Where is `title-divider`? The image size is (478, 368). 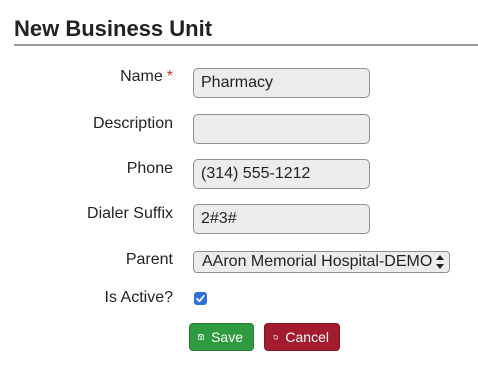 title-divider is located at coordinates (246, 45).